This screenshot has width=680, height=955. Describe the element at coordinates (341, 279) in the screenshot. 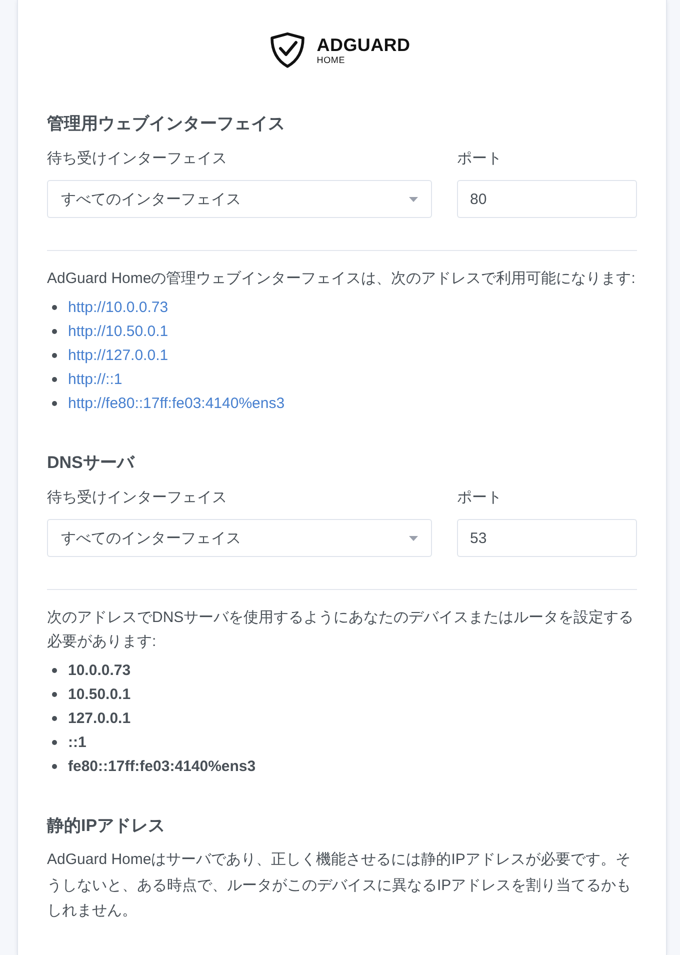

I see `address-note: AdGuard Homeの管理ウェブインターフェイスは、次のアドレスで利用可能になります:` at that location.